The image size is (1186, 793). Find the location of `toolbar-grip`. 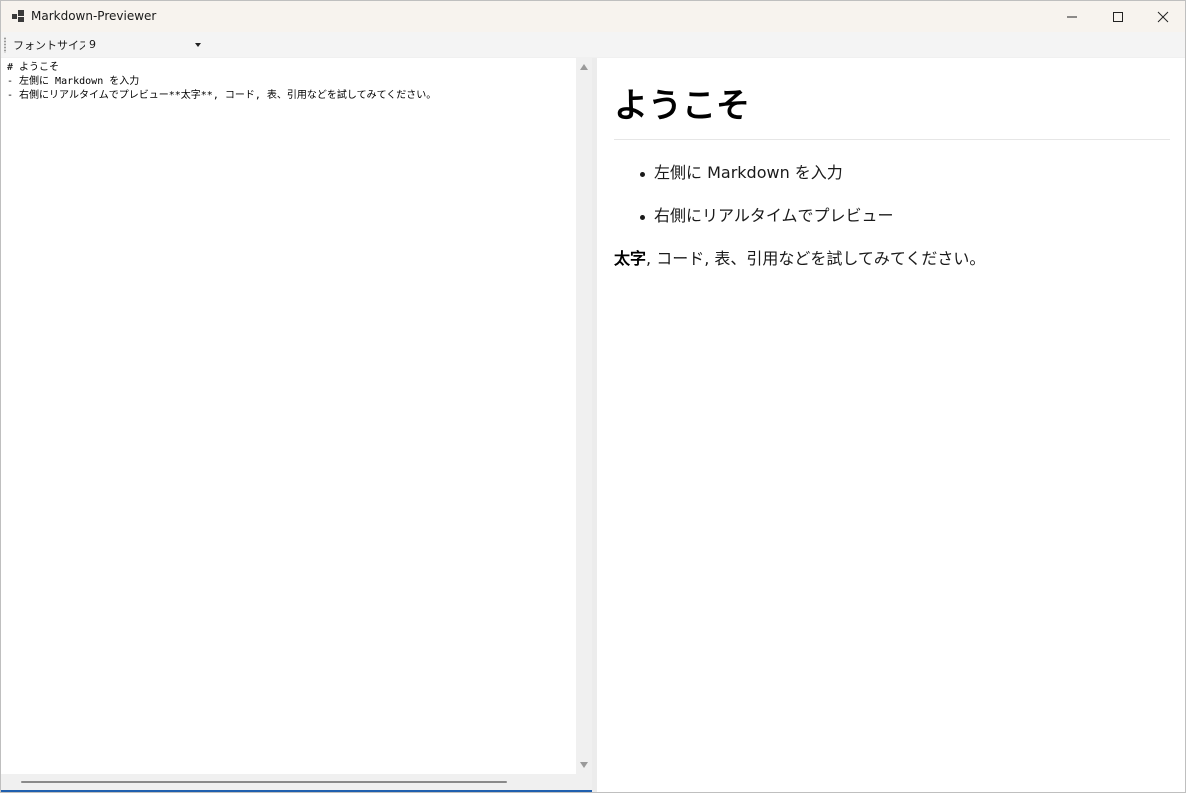

toolbar-grip is located at coordinates (5, 45).